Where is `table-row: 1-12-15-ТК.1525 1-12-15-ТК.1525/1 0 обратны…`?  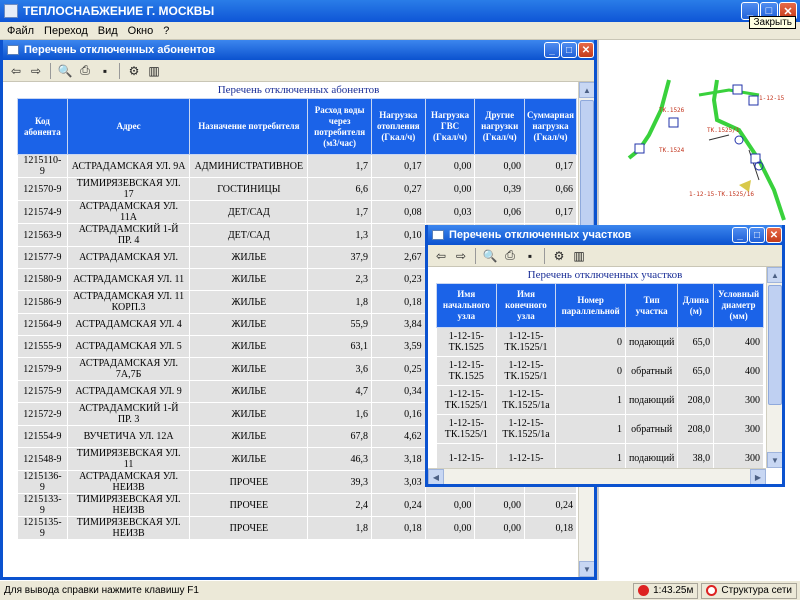
table-row: 1-12-15-ТК.1525 1-12-15-ТК.1525/1 0 обратны… is located at coordinates (600, 371).